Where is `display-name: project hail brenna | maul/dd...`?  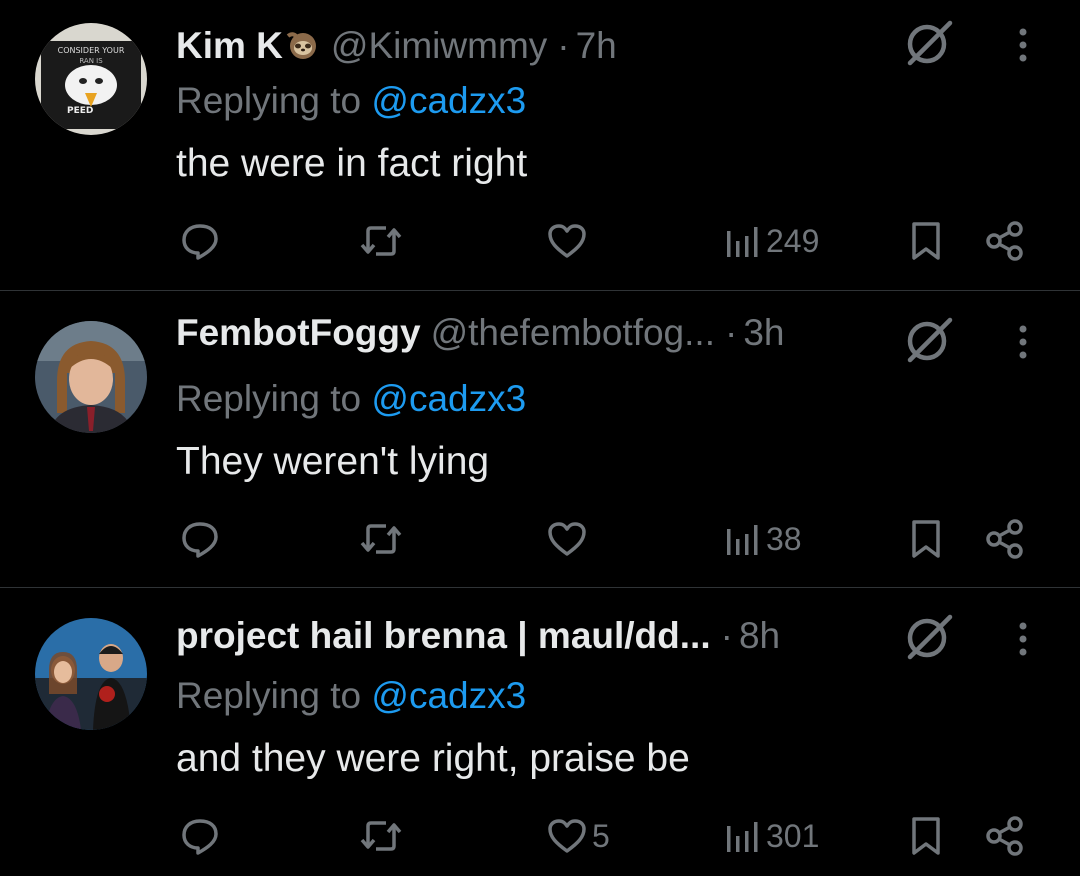 display-name: project hail brenna | maul/dd... is located at coordinates (443, 636).